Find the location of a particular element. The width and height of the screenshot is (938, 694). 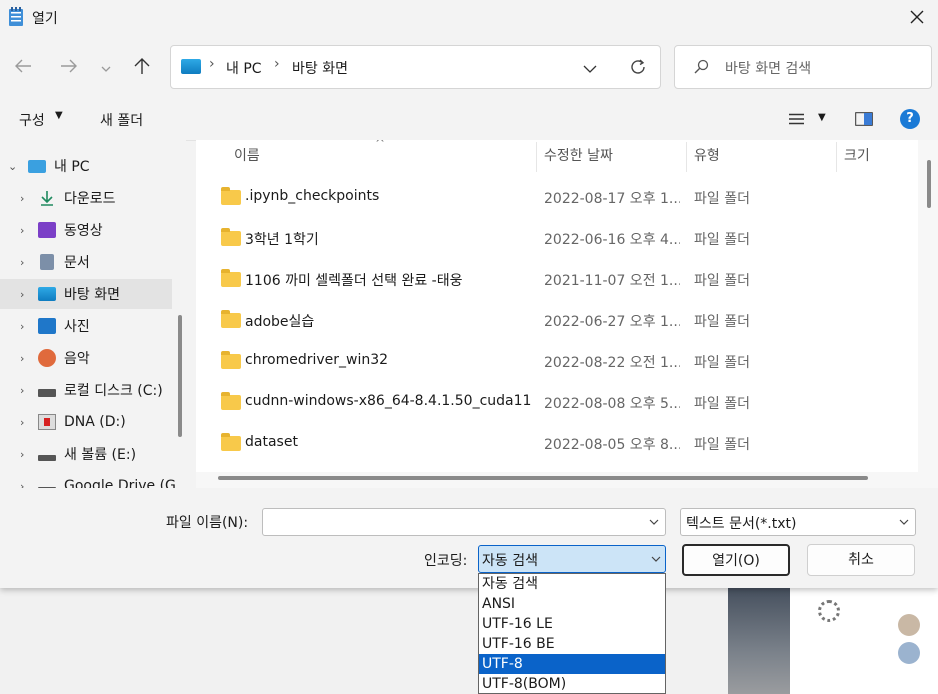

sidebar-item-google-drive: › Google Drive (G is located at coordinates (88, 480).